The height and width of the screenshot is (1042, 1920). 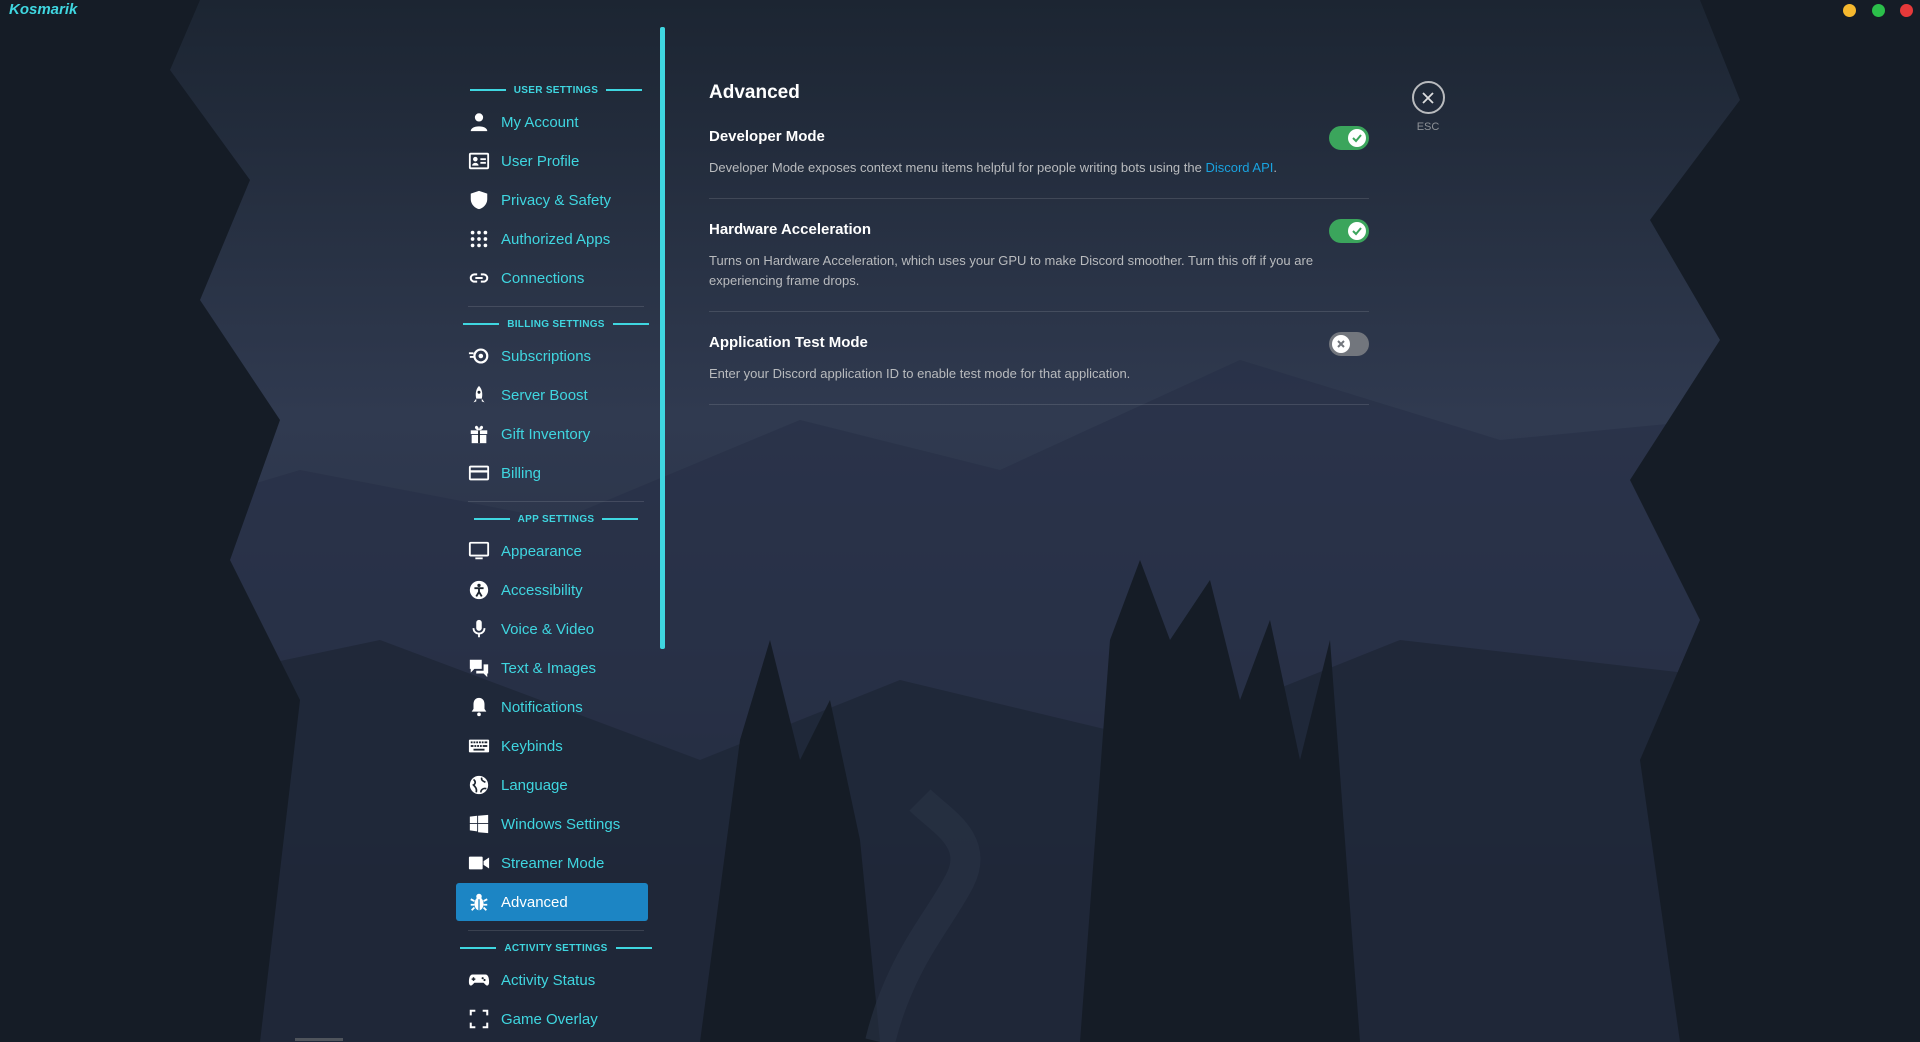 I want to click on gift-icon, so click(x=479, y=434).